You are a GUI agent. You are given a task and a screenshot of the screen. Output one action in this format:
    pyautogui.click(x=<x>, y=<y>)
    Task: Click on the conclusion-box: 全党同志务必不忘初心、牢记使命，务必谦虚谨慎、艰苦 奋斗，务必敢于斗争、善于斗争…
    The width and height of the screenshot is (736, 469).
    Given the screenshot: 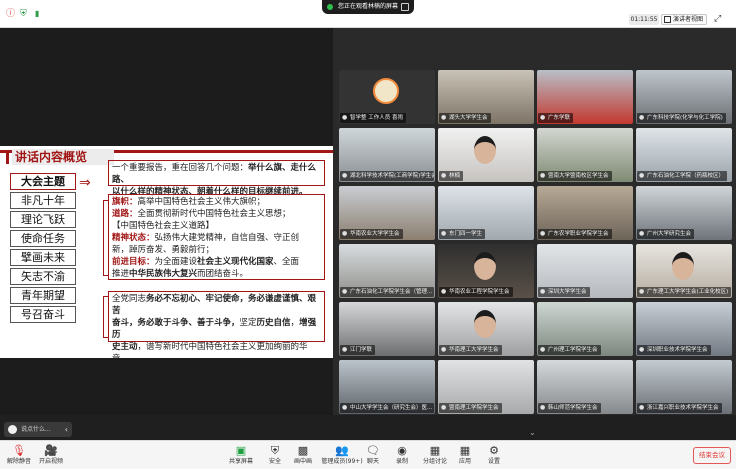 What is the action you would take?
    pyautogui.click(x=216, y=324)
    